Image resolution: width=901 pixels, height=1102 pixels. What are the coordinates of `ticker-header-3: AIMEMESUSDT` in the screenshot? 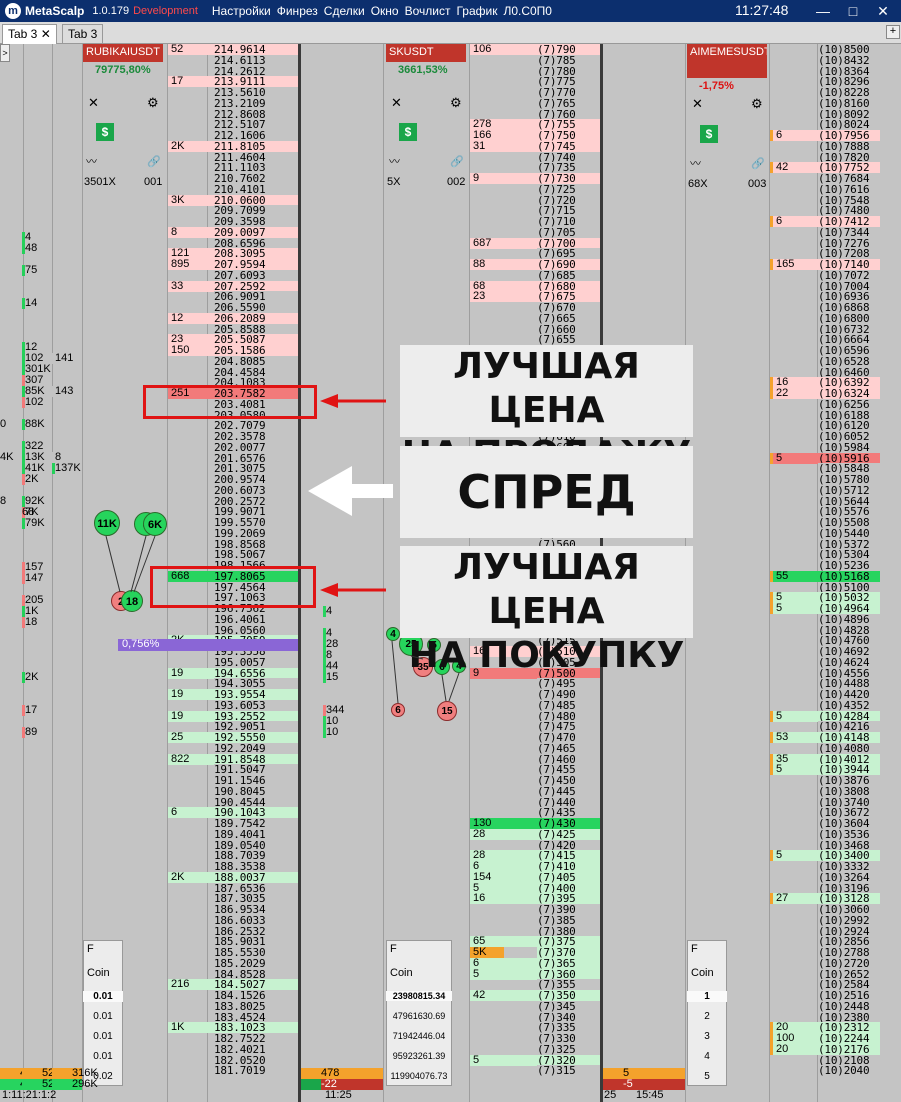 It's located at (727, 61).